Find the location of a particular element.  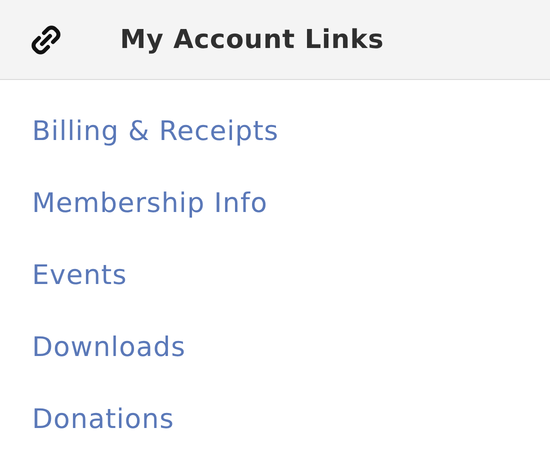

account-link: Events is located at coordinates (80, 275).